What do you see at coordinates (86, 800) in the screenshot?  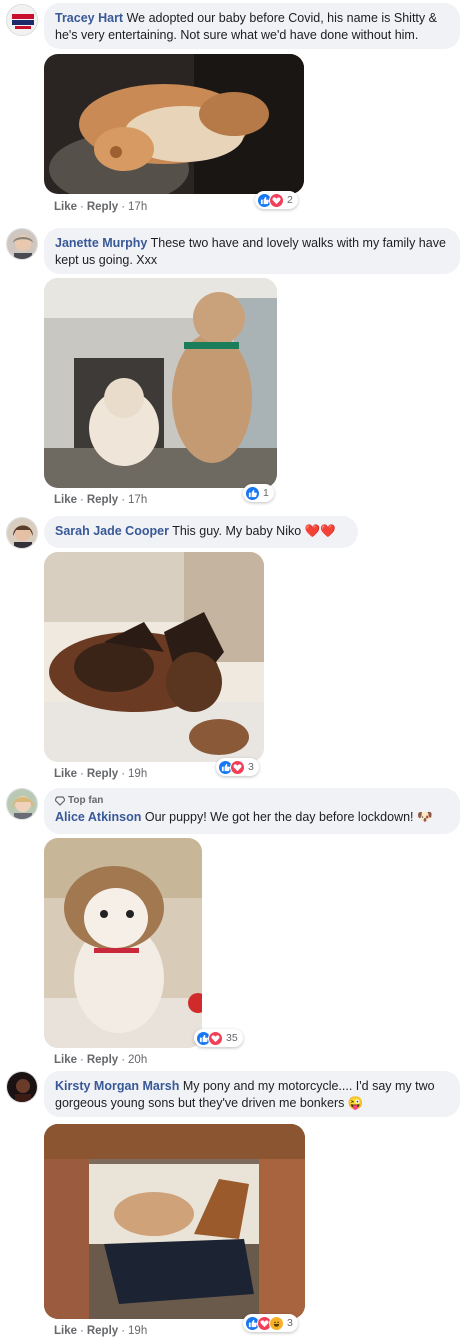 I see `top-fan-label: Top fan` at bounding box center [86, 800].